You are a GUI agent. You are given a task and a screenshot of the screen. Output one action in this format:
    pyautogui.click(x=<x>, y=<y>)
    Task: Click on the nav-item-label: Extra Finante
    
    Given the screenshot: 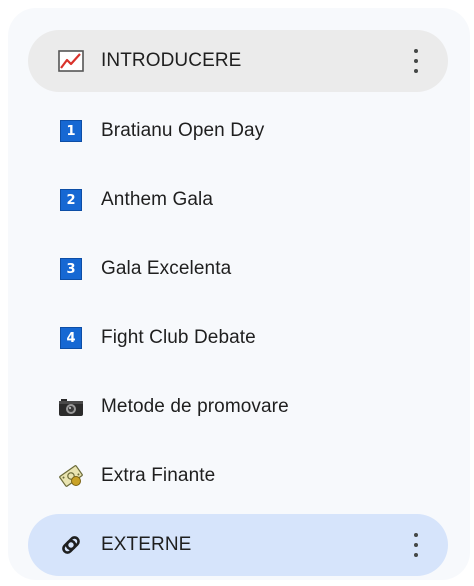 What is the action you would take?
    pyautogui.click(x=158, y=475)
    